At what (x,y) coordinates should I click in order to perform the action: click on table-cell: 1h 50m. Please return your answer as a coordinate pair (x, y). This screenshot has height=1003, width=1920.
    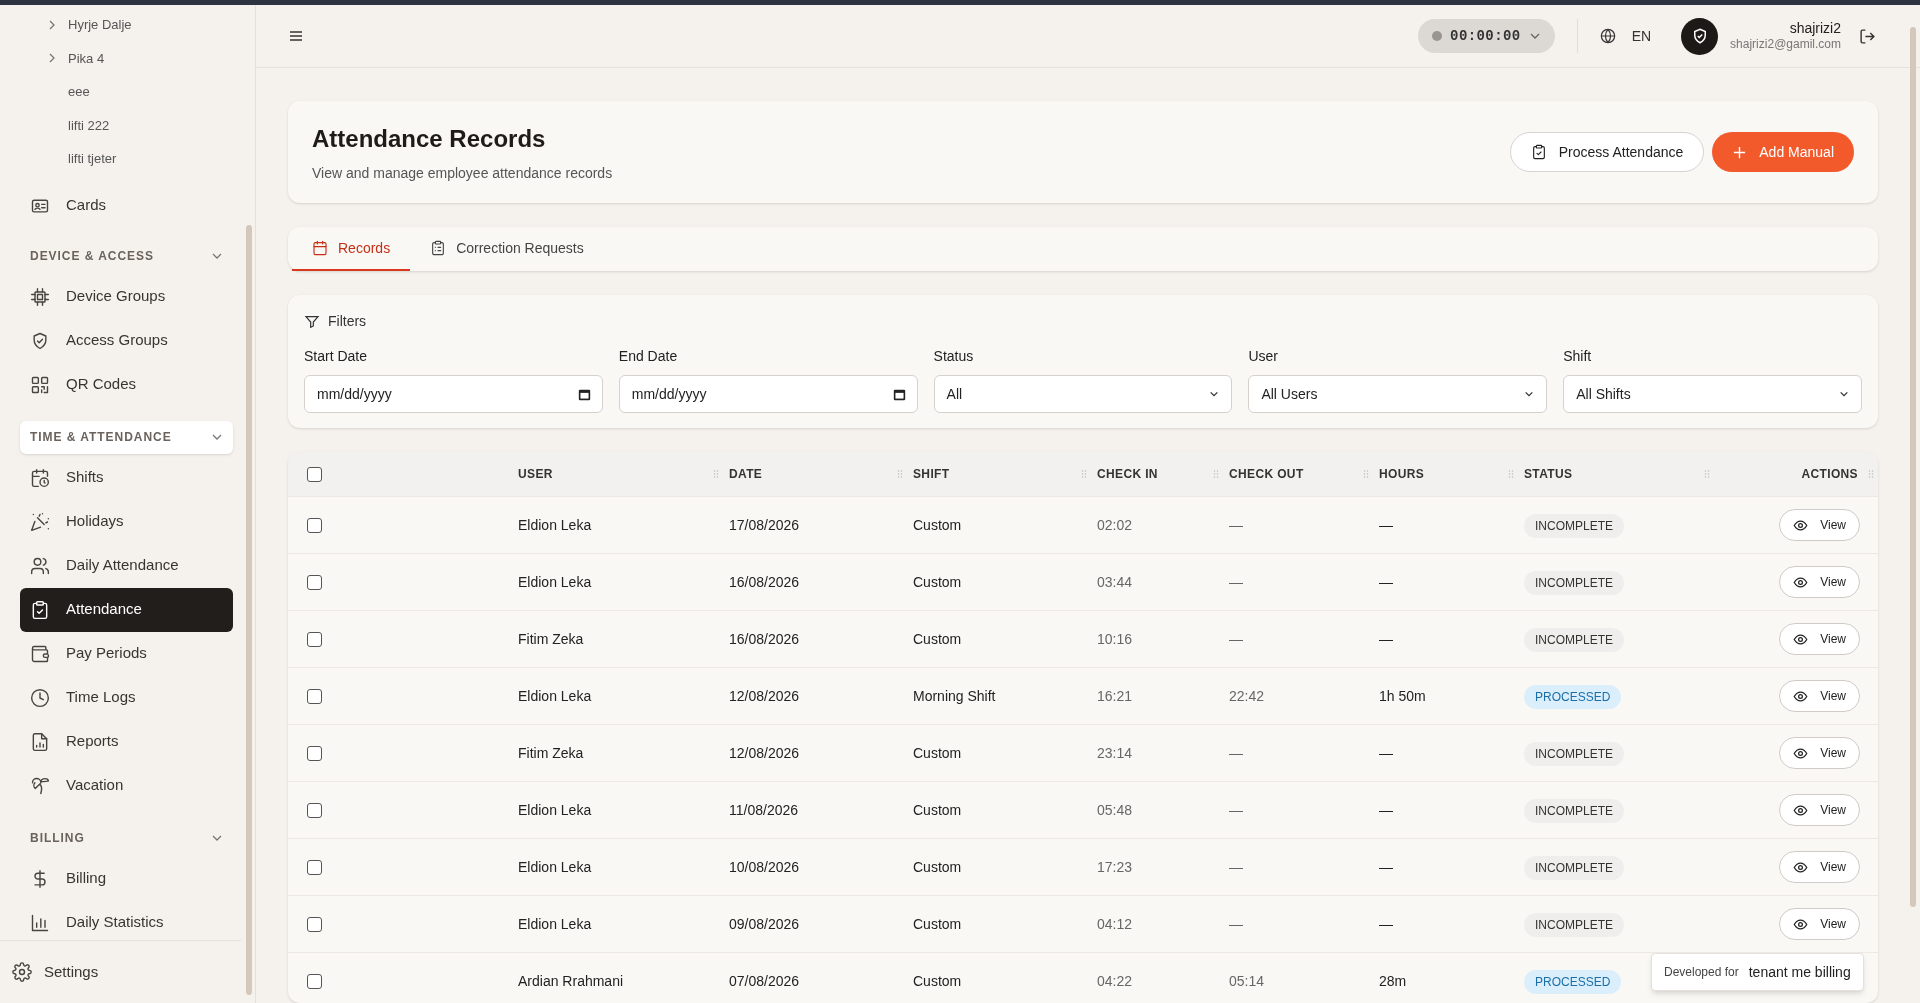
    Looking at the image, I should click on (1402, 696).